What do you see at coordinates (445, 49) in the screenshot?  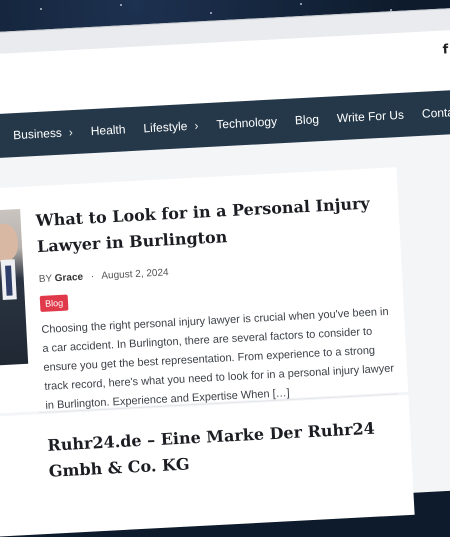 I see `facebook-icon: f` at bounding box center [445, 49].